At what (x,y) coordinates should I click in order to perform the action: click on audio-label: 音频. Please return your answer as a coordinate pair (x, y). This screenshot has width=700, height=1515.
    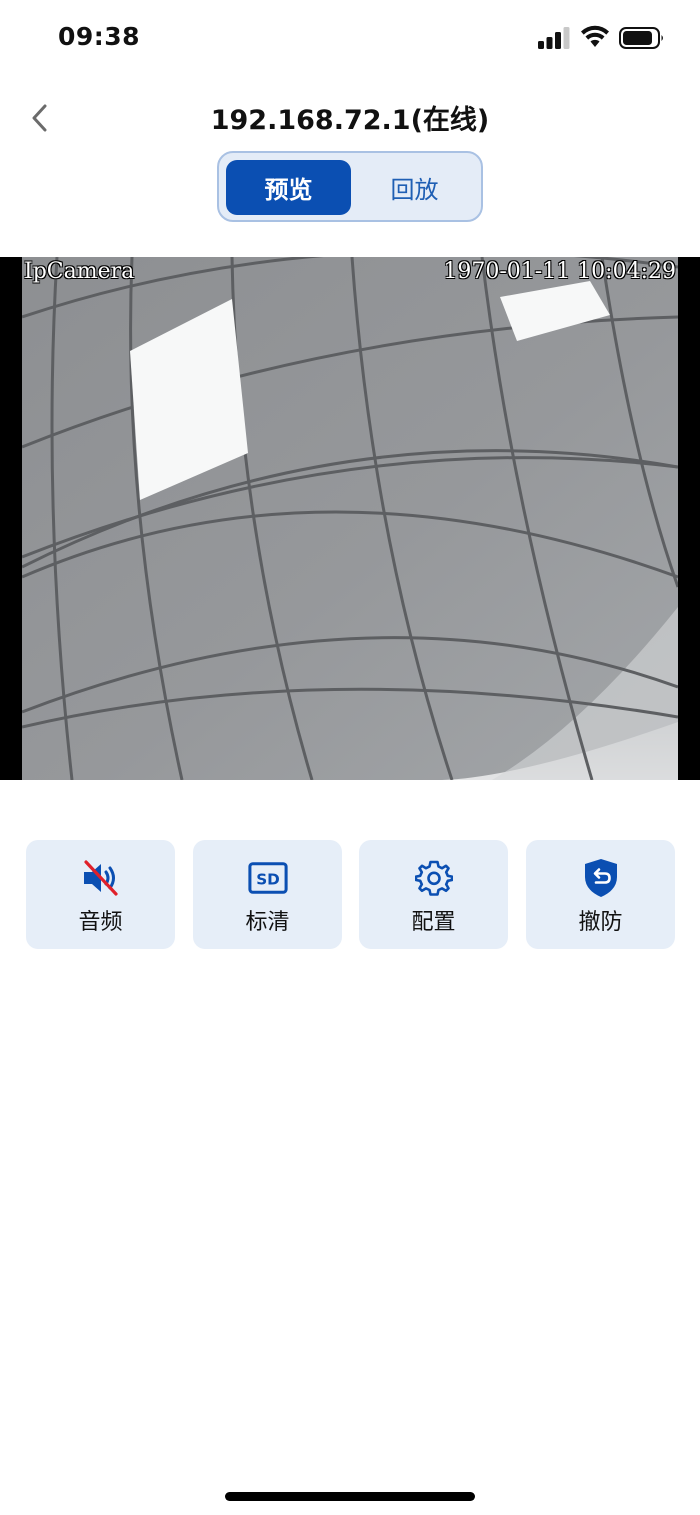
    Looking at the image, I should click on (100, 922).